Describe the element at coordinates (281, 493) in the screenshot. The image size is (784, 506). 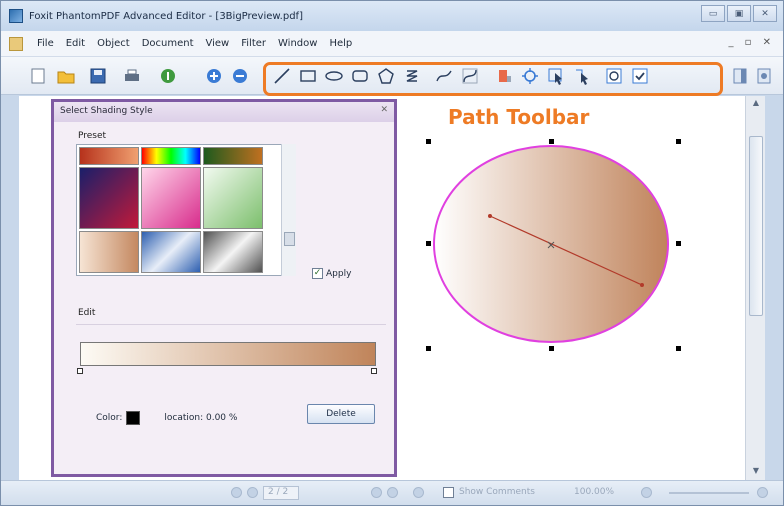
I see `page-number-field: 2 / 2` at that location.